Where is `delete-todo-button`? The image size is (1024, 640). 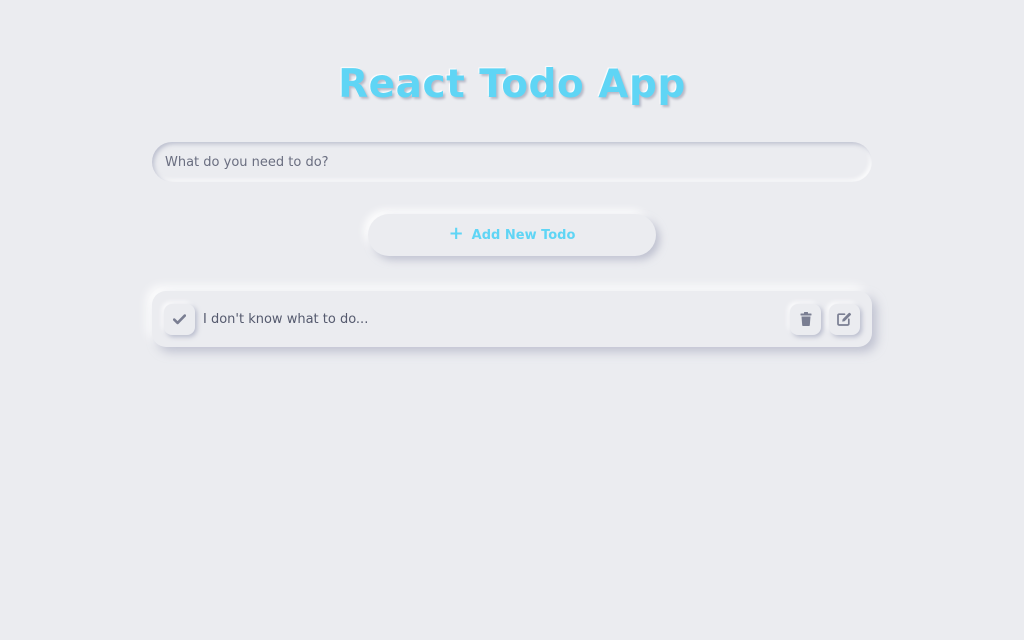
delete-todo-button is located at coordinates (805, 319).